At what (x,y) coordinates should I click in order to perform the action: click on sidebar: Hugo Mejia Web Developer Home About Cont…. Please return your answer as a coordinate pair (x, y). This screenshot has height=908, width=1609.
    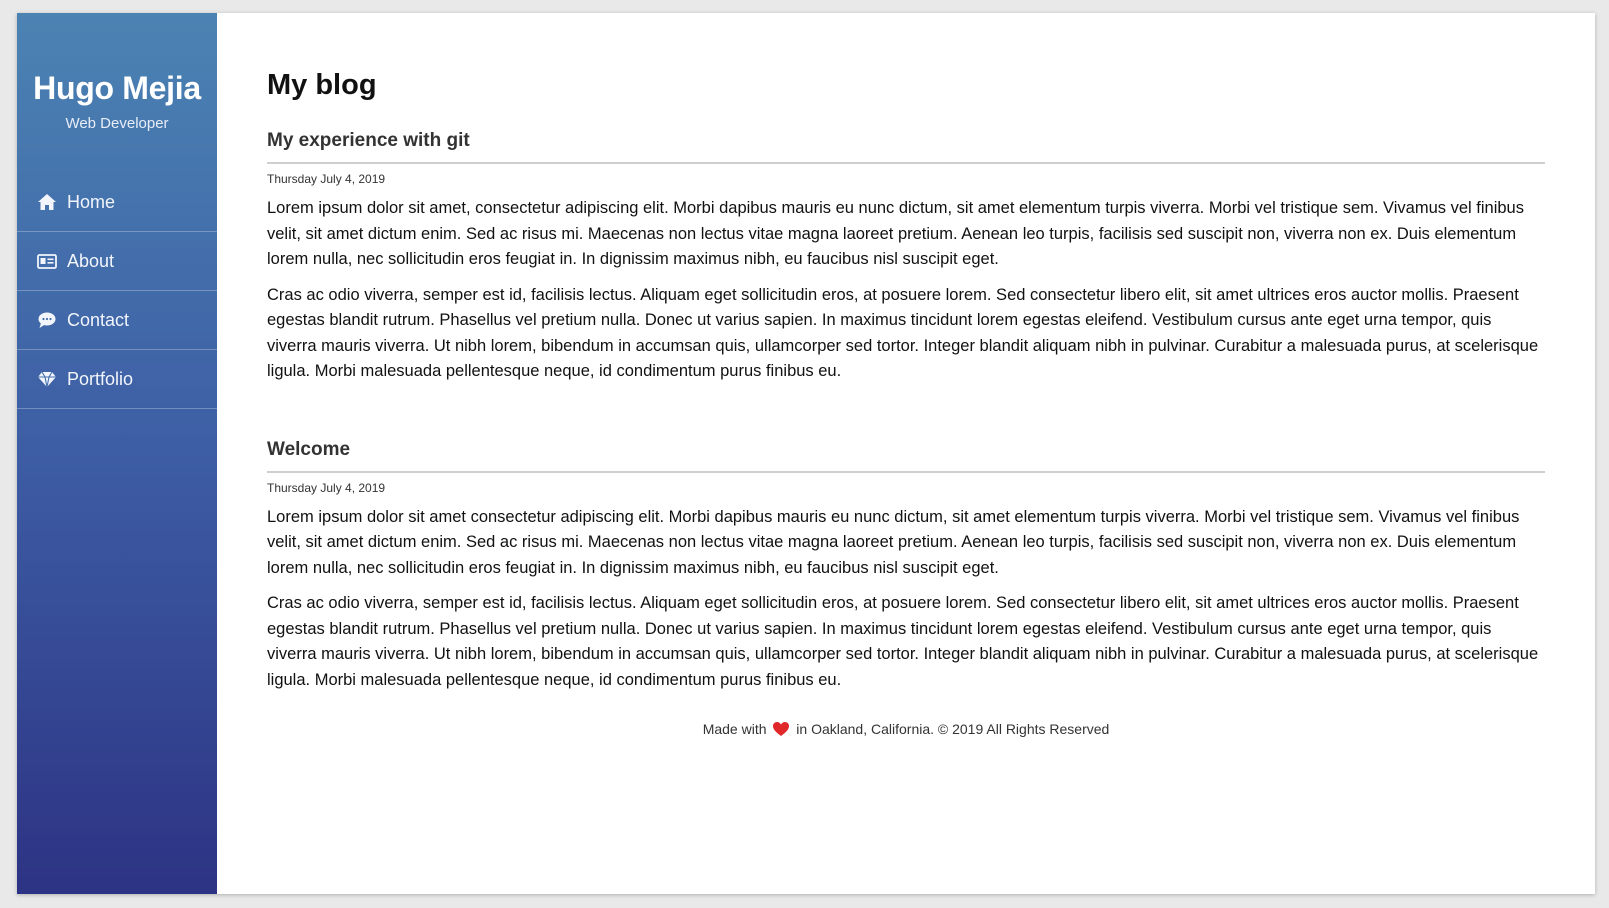
    Looking at the image, I should click on (117, 453).